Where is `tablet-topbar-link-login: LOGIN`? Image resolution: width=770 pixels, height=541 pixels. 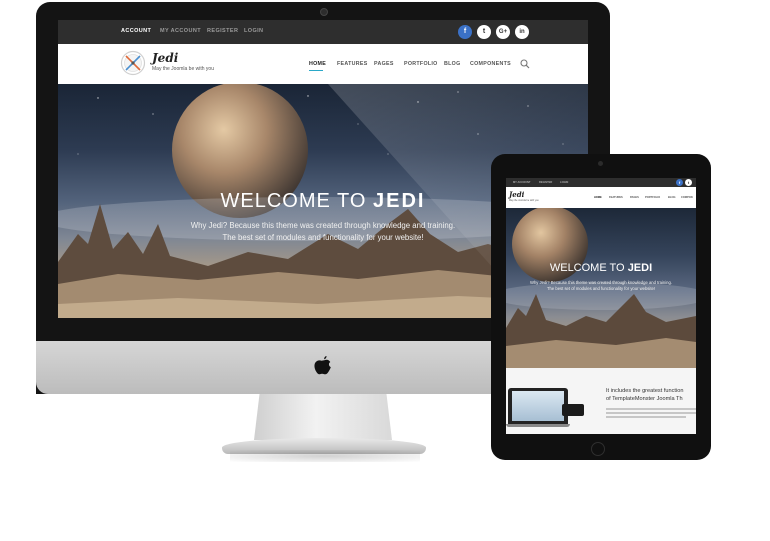
tablet-topbar-link-login: LOGIN is located at coordinates (564, 182).